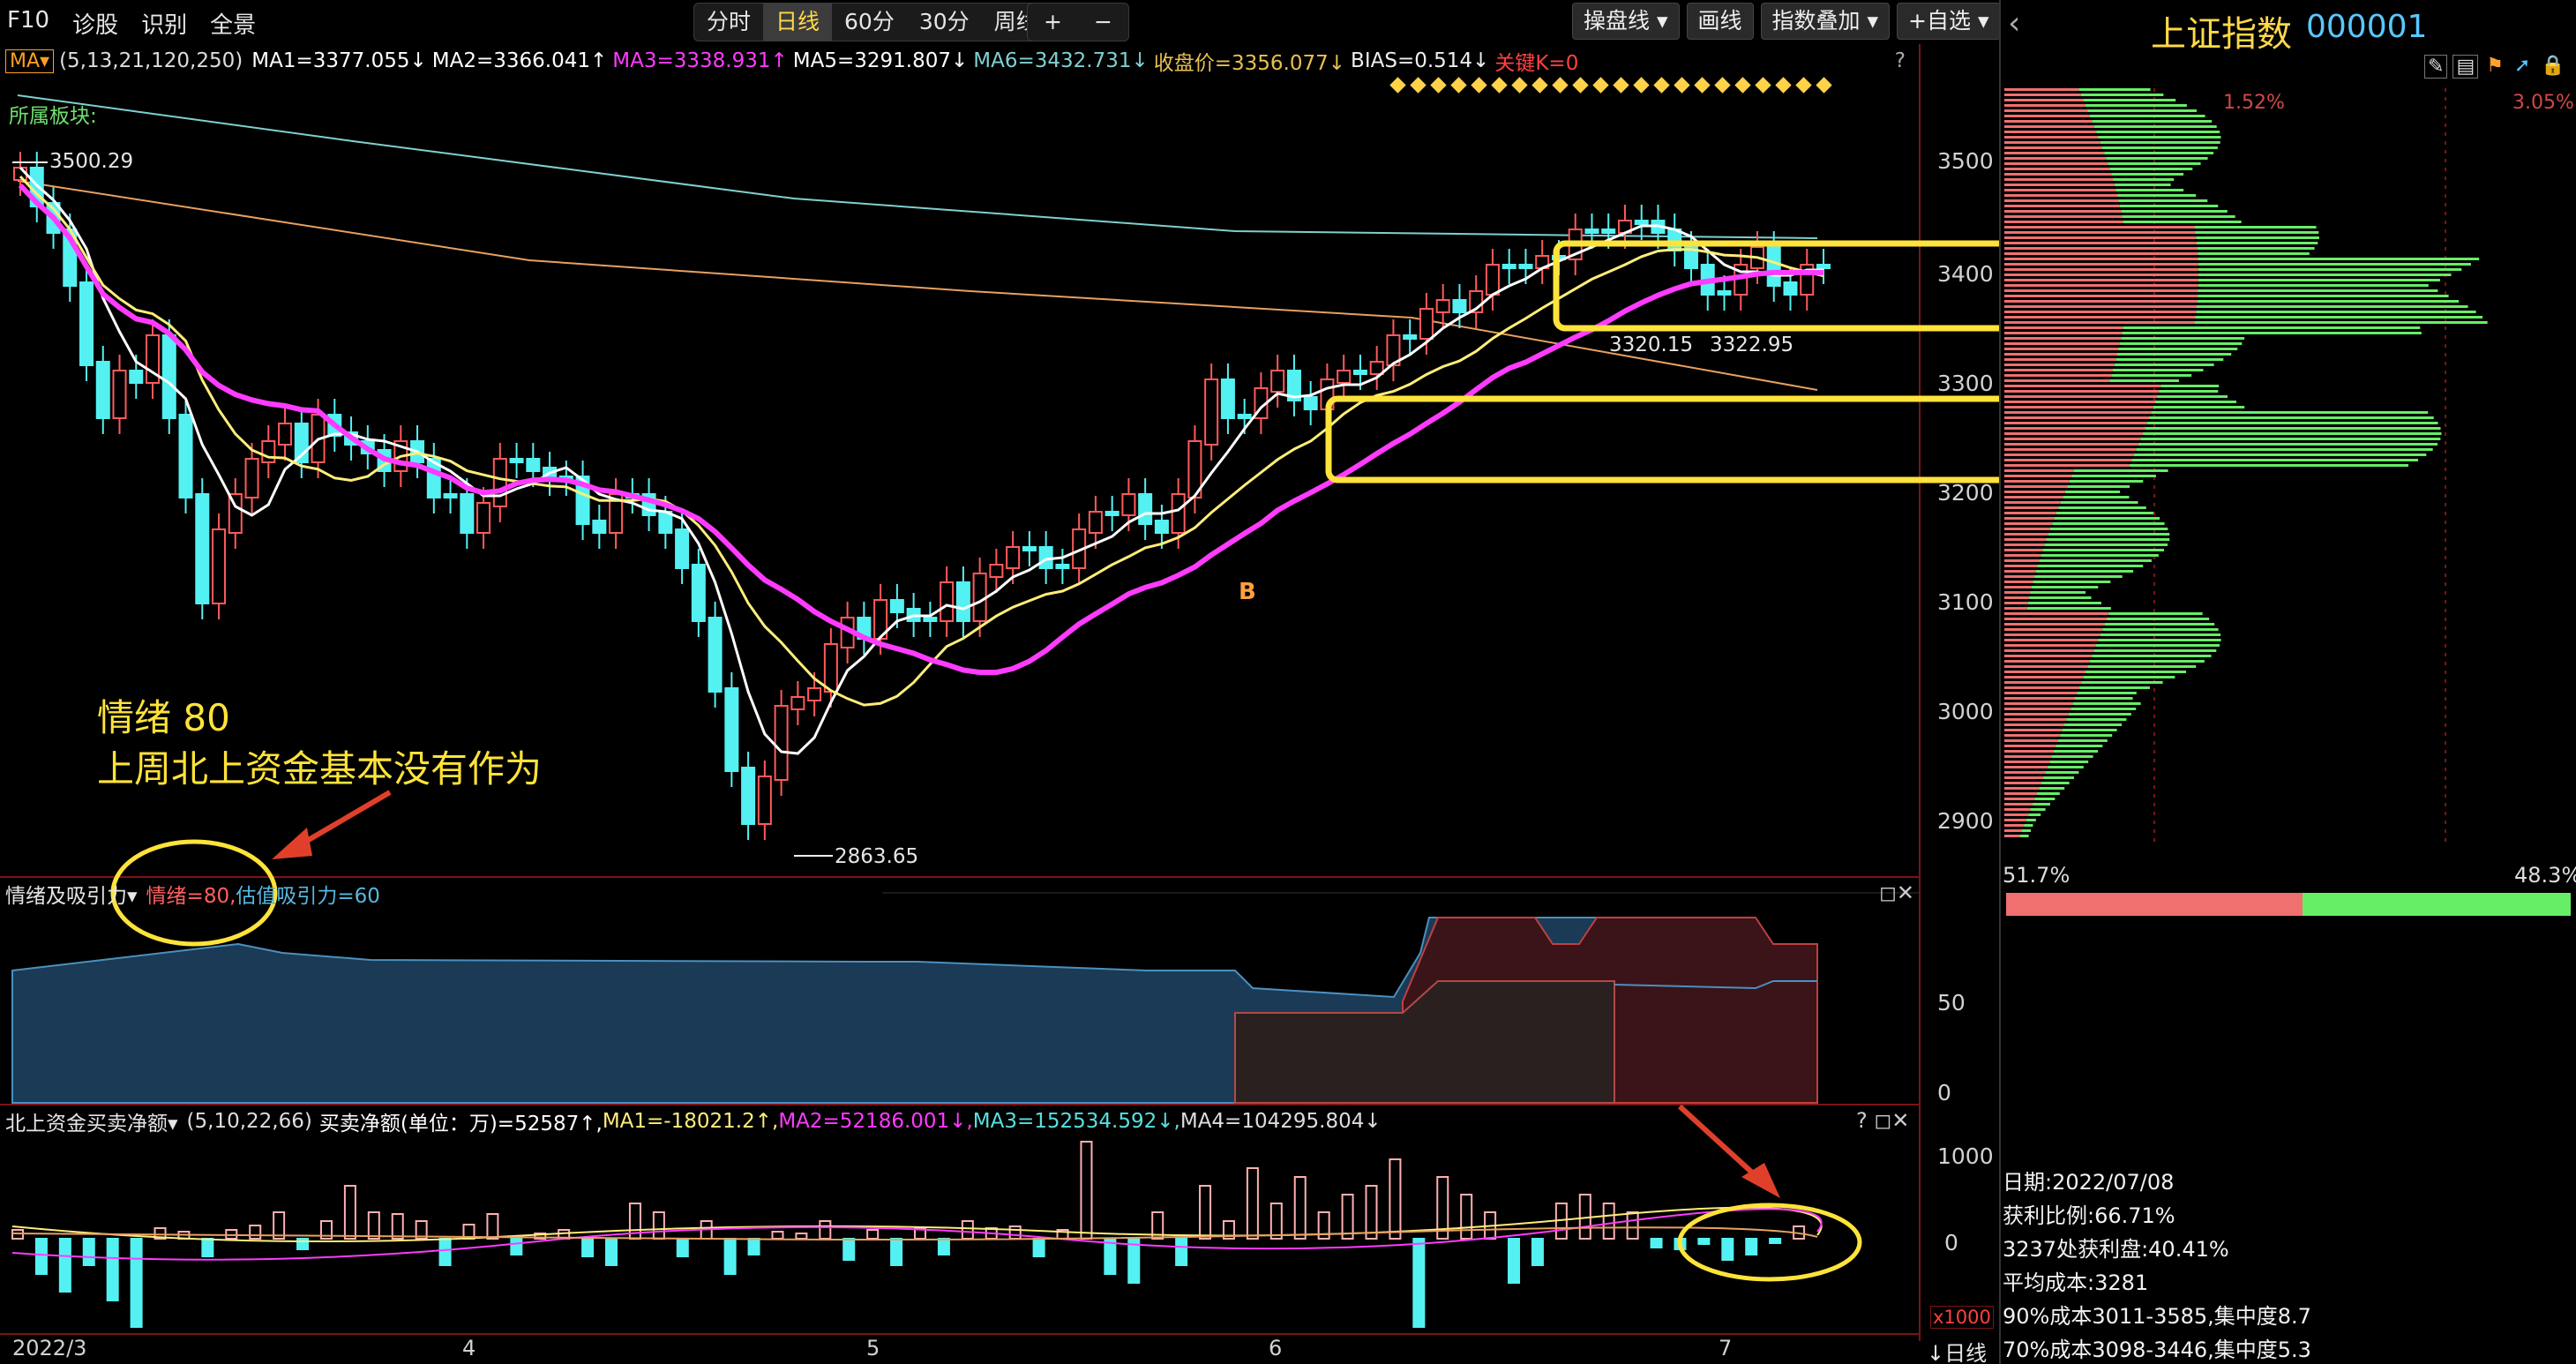 This screenshot has width=2576, height=1364. What do you see at coordinates (92, 161) in the screenshot?
I see `high-price-label: 3500.29` at bounding box center [92, 161].